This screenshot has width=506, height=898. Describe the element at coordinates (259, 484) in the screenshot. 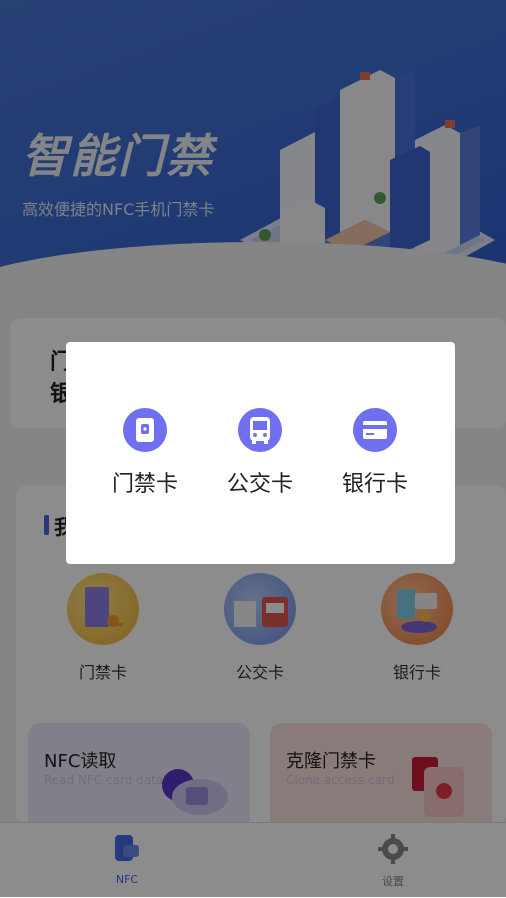

I see `dialog-option-label: 公交卡` at that location.